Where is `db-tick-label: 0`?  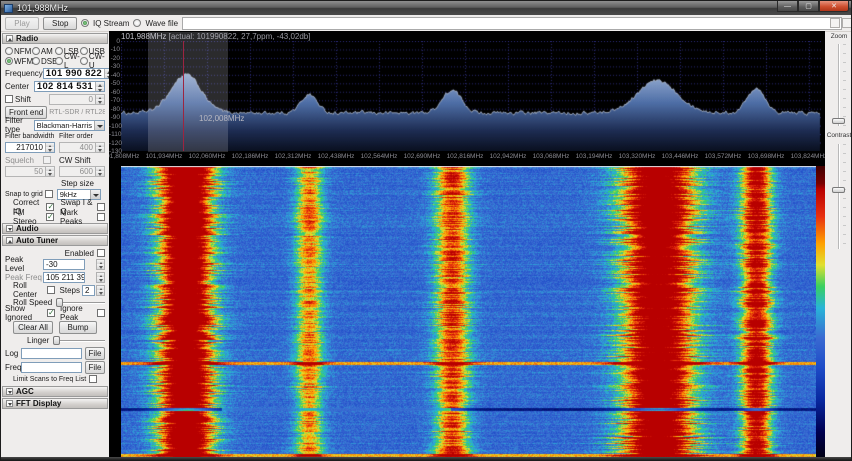 db-tick-label: 0 is located at coordinates (118, 41).